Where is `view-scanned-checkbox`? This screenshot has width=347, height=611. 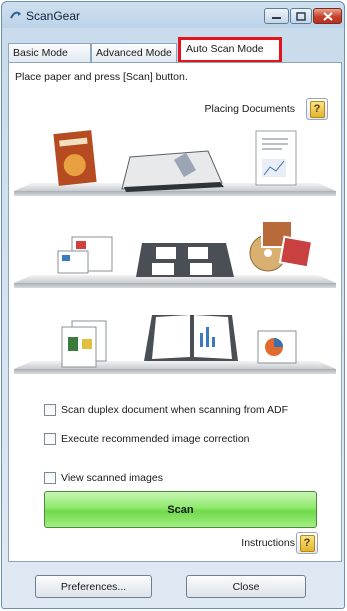 view-scanned-checkbox is located at coordinates (50, 478).